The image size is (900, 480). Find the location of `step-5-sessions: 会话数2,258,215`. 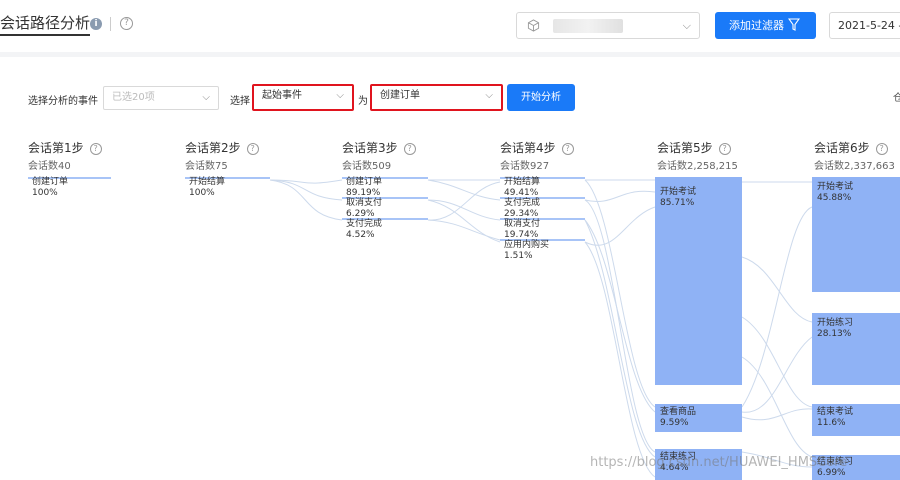

step-5-sessions: 会话数2,258,215 is located at coordinates (697, 166).